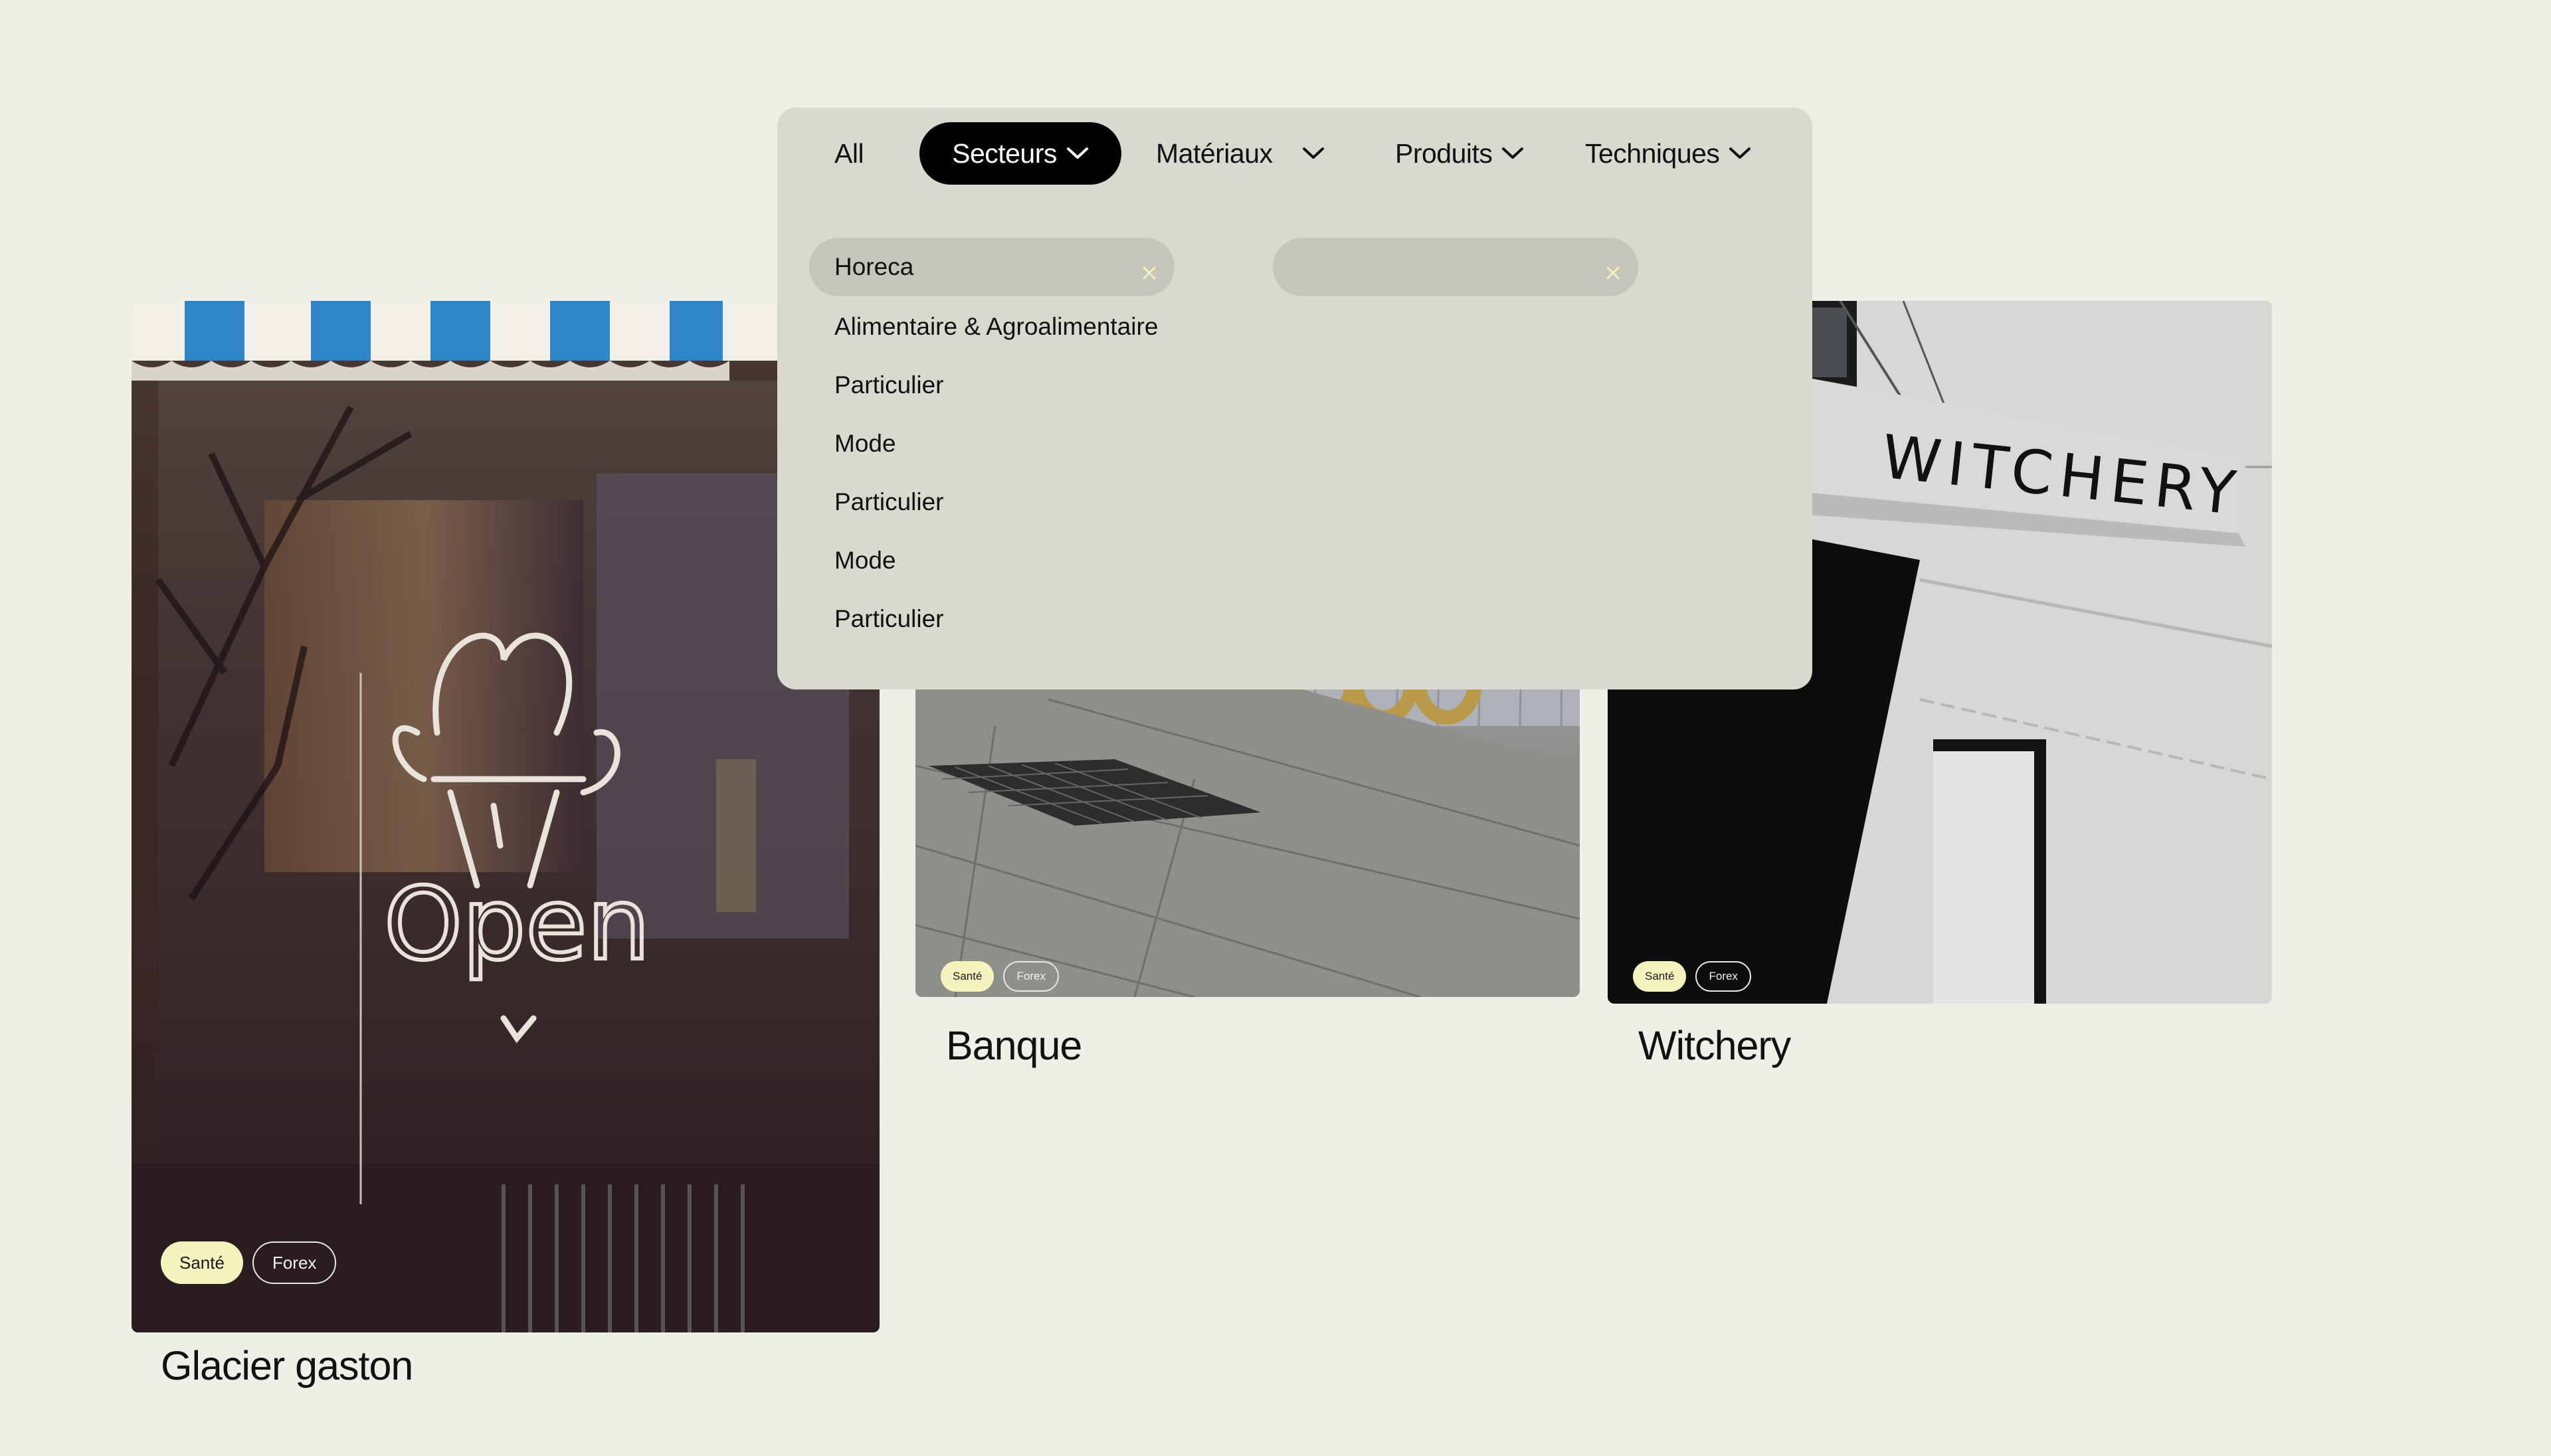  I want to click on neon-open-sign: Open, so click(517, 924).